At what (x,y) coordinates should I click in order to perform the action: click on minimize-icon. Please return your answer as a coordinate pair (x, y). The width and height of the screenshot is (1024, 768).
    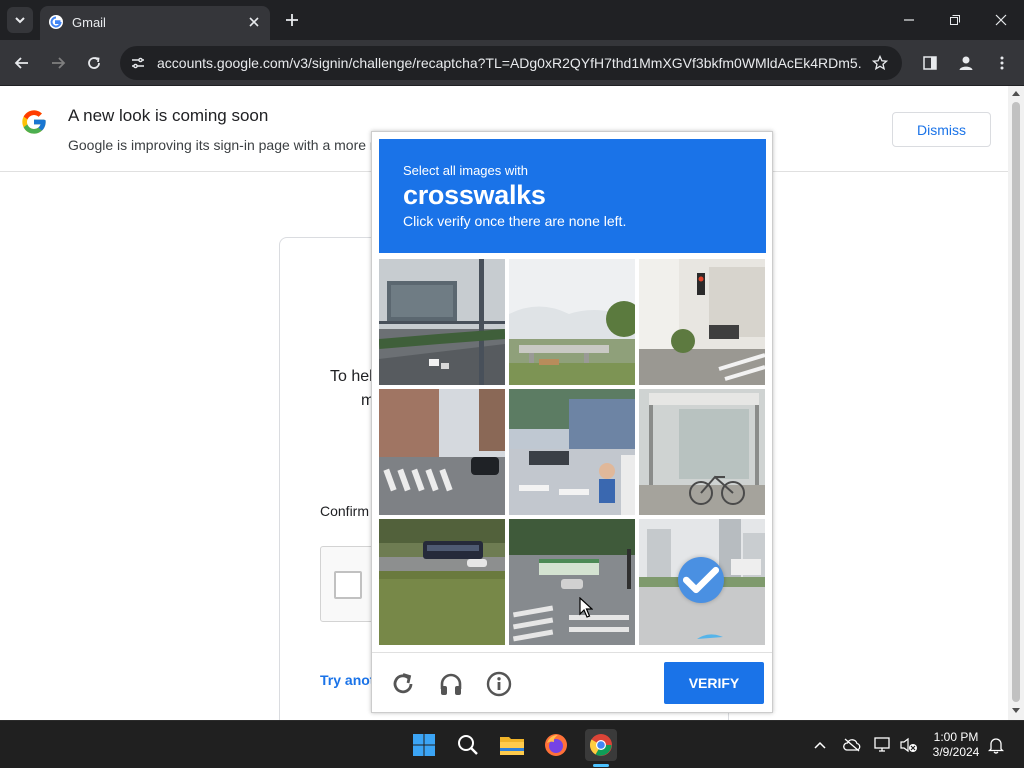
    Looking at the image, I should click on (909, 20).